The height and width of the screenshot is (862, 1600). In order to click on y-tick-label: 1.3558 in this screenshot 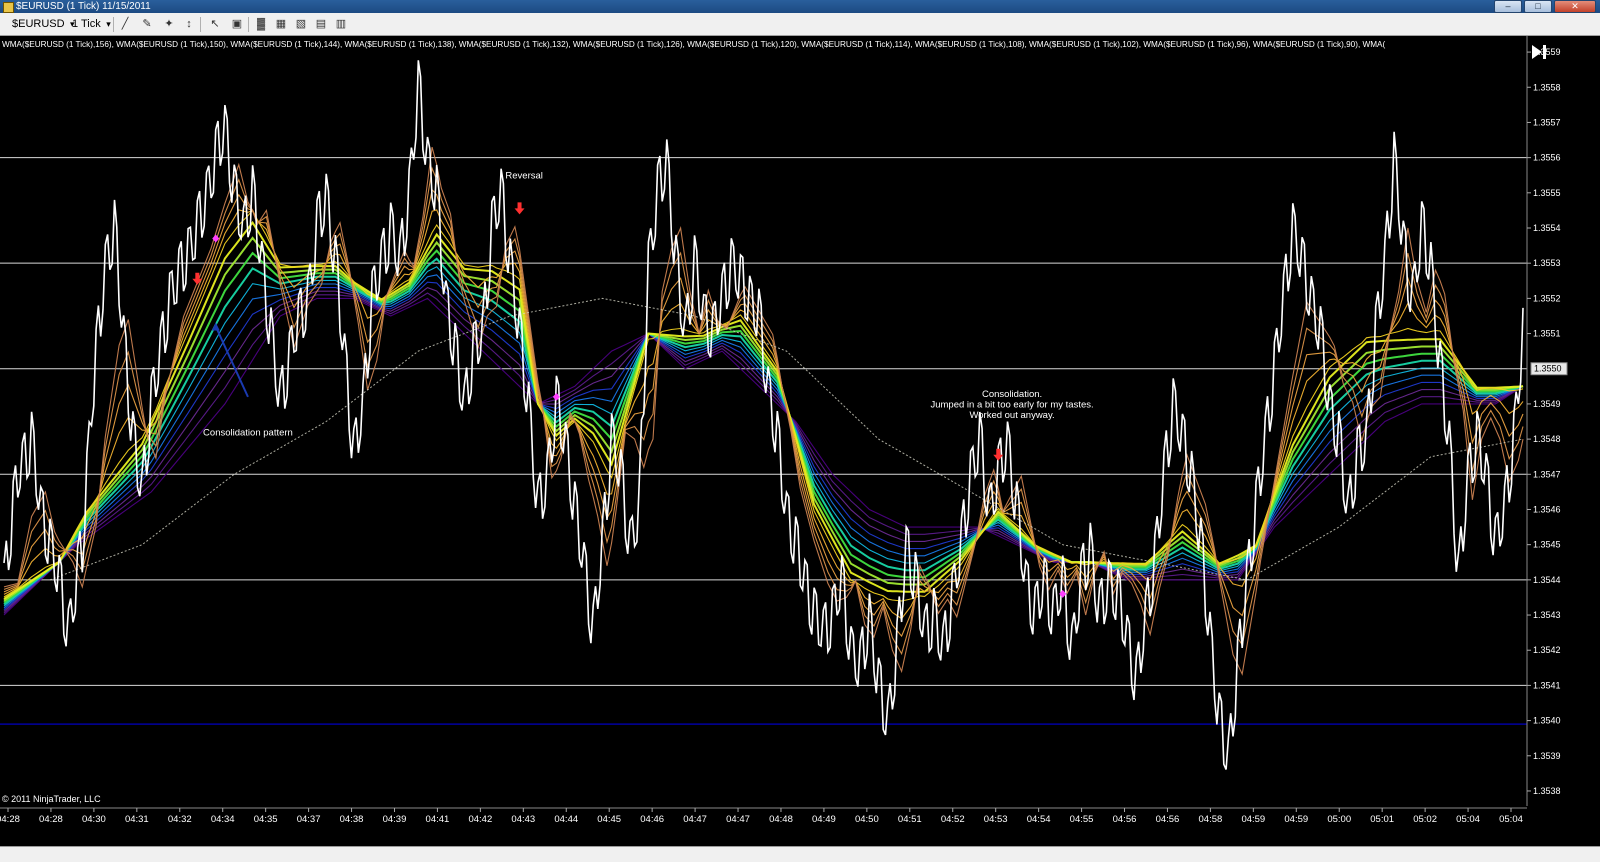, I will do `click(1547, 87)`.